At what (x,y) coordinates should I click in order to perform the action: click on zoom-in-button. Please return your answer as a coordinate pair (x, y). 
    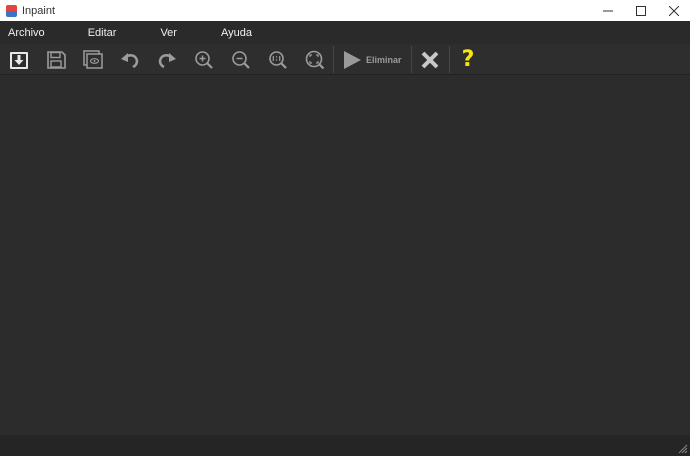
    Looking at the image, I should click on (204, 60).